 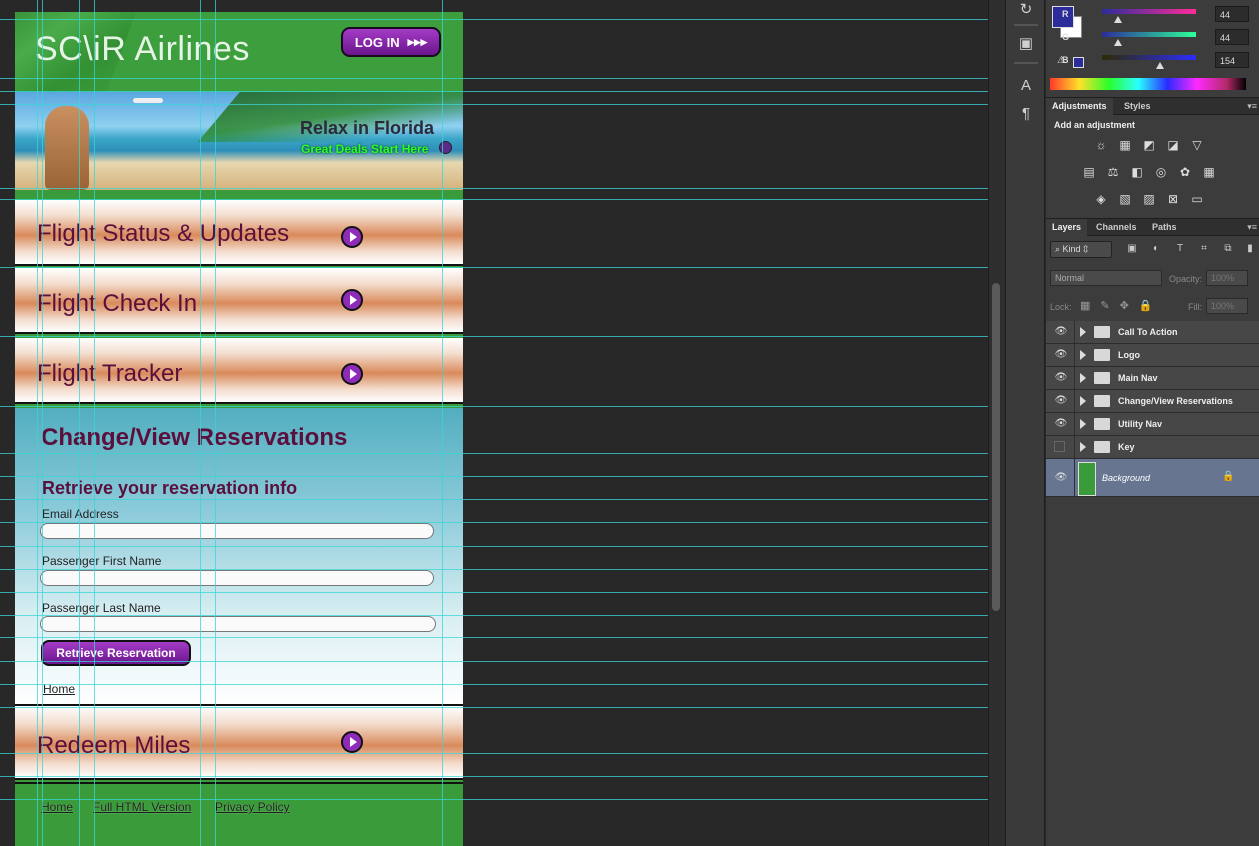 What do you see at coordinates (1148, 84) in the screenshot?
I see `color-spectrum-bar` at bounding box center [1148, 84].